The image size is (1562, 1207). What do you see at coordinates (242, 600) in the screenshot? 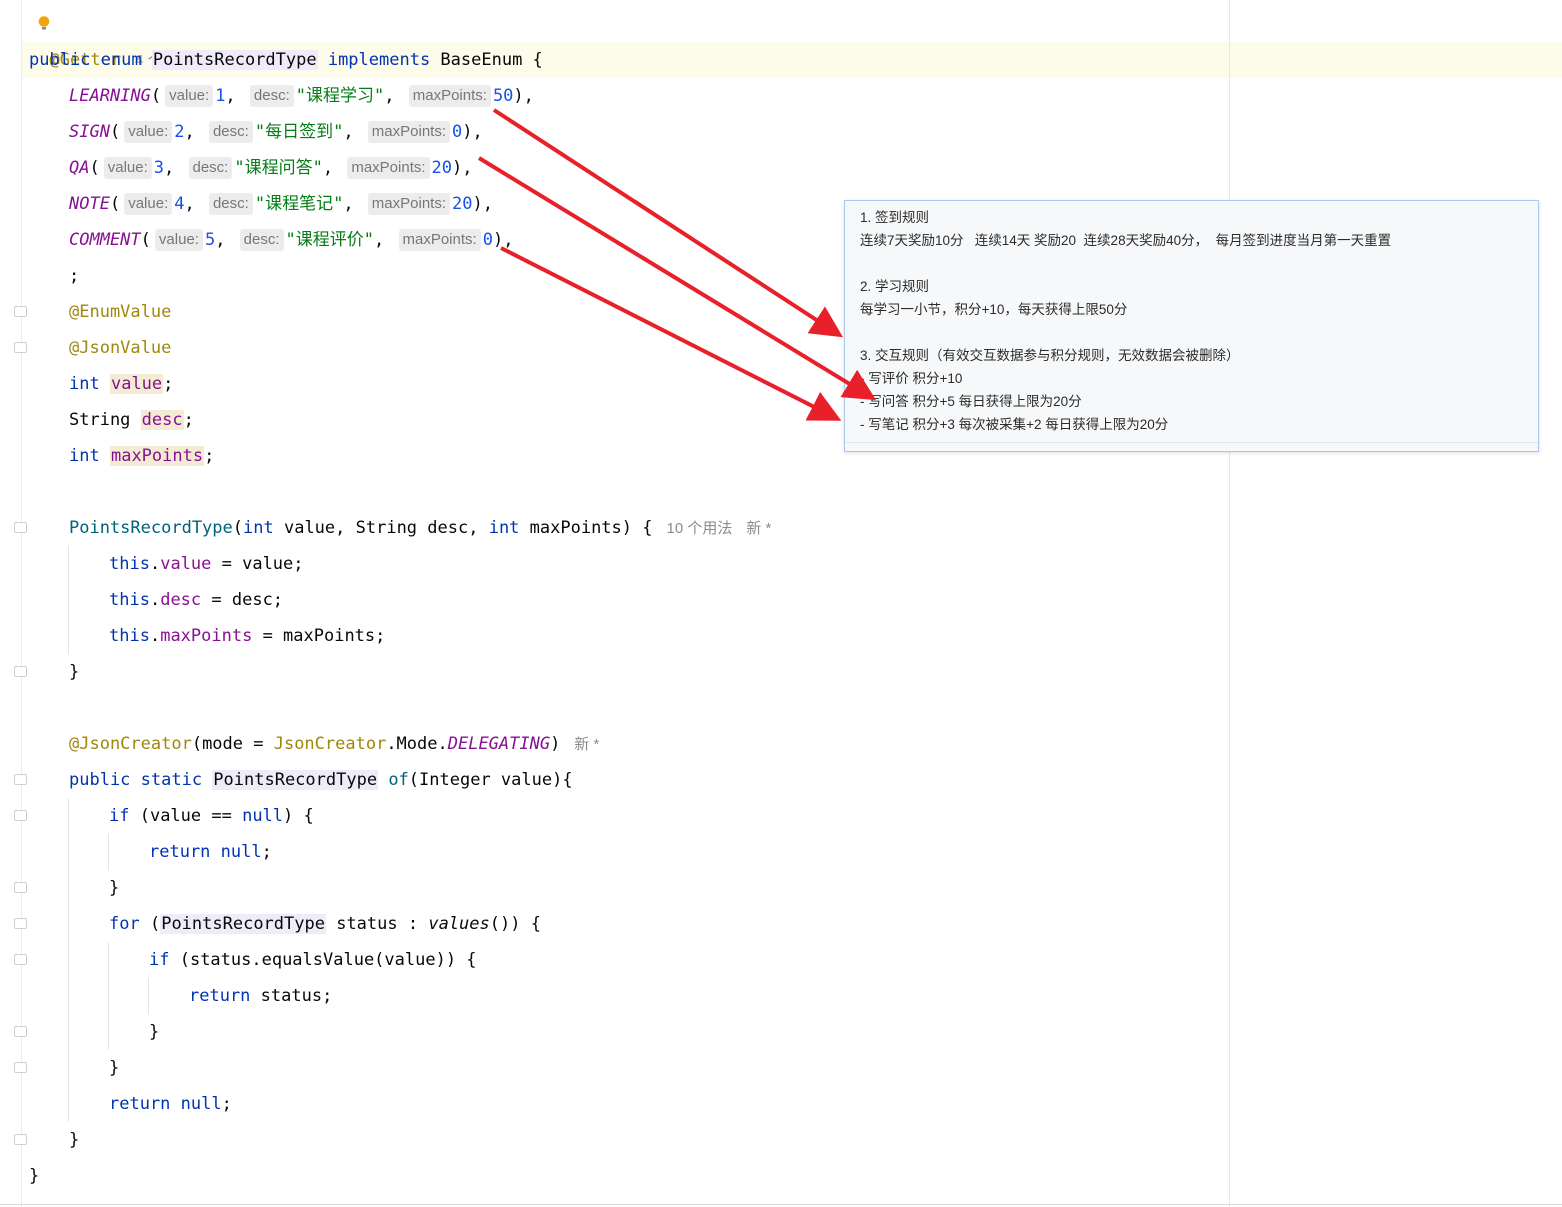
I see `assignment-rest: = desc;` at bounding box center [242, 600].